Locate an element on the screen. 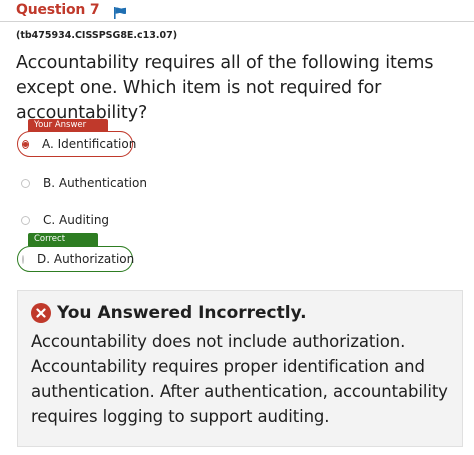 The width and height of the screenshot is (474, 455). answer-option-b: B. Authentication is located at coordinates (82, 183).